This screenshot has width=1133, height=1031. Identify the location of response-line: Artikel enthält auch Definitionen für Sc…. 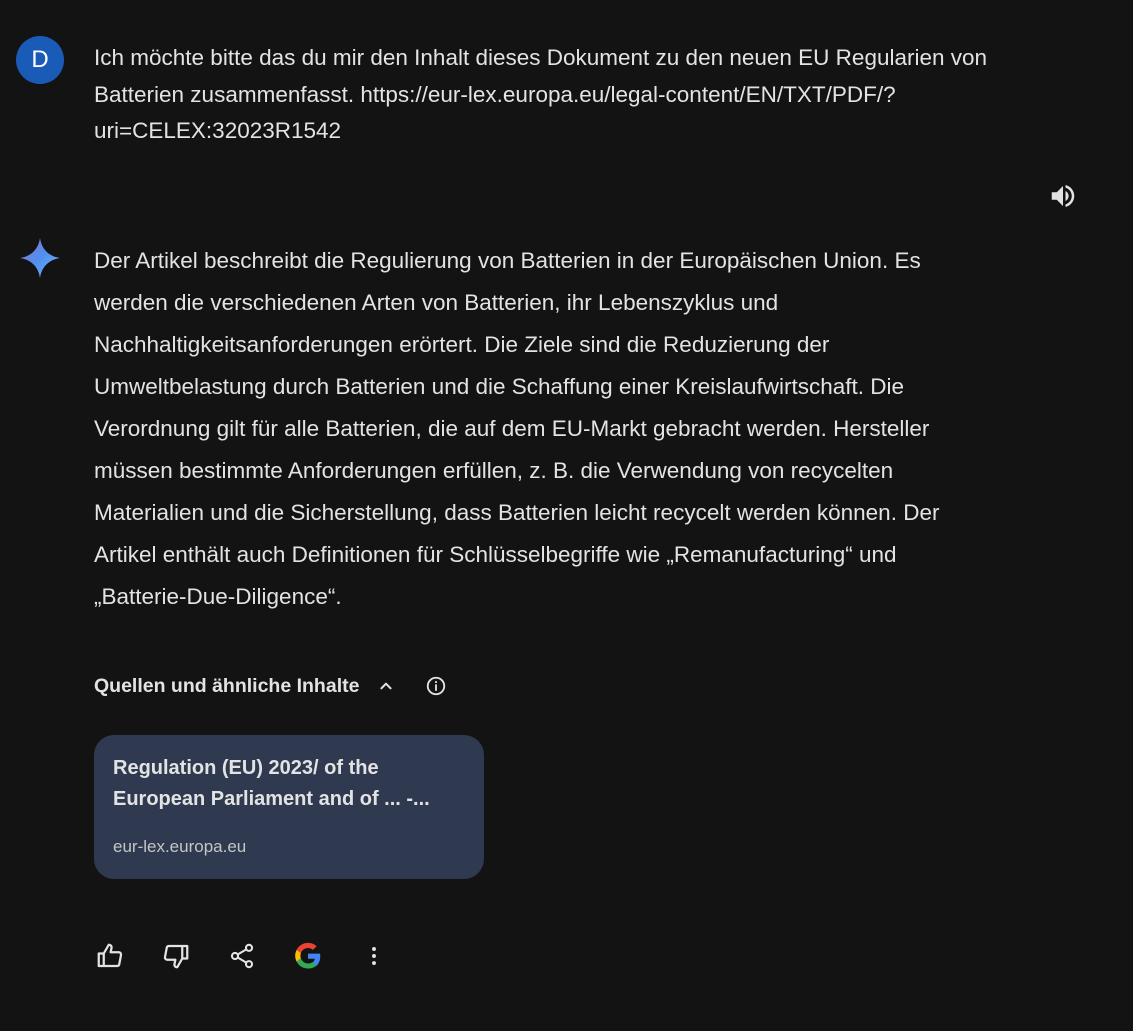
(495, 554).